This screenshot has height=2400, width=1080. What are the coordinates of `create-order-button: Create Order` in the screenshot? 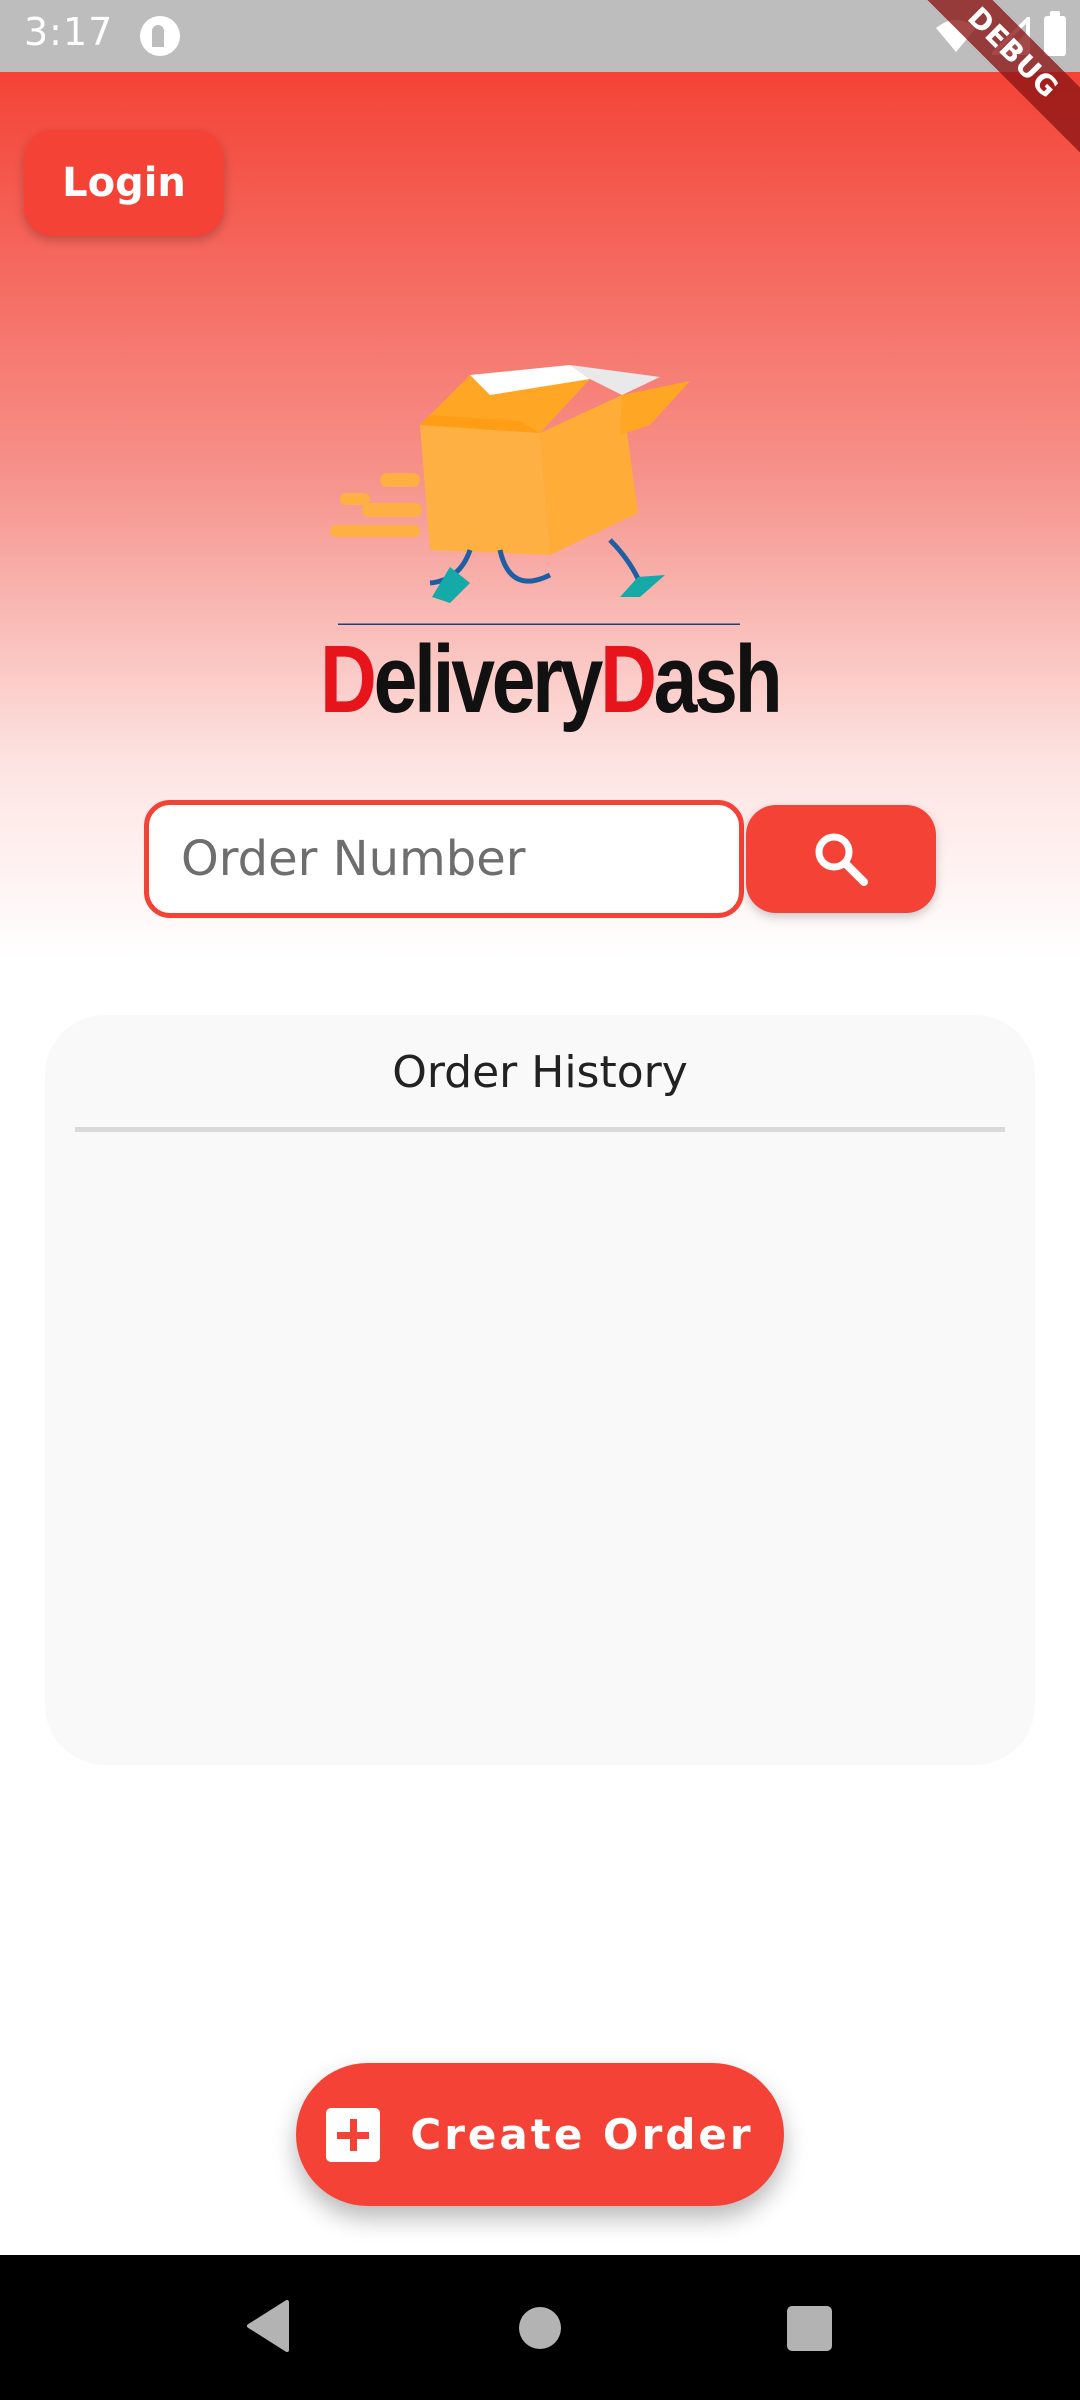 It's located at (540, 2134).